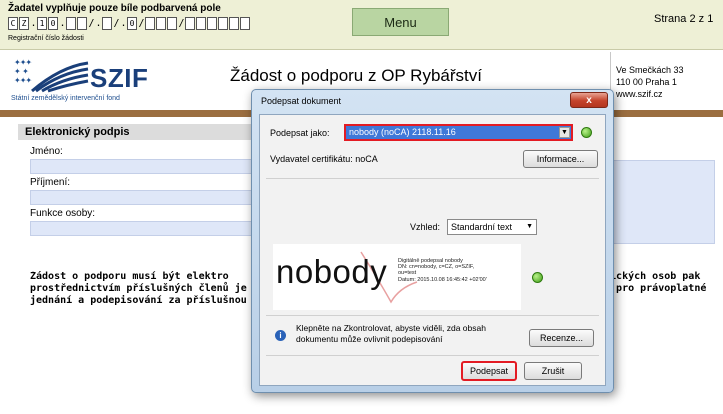 The image size is (723, 414). Describe the element at coordinates (324, 159) in the screenshot. I see `issuer-label: Vydavatel certifikátu: noCA` at that location.